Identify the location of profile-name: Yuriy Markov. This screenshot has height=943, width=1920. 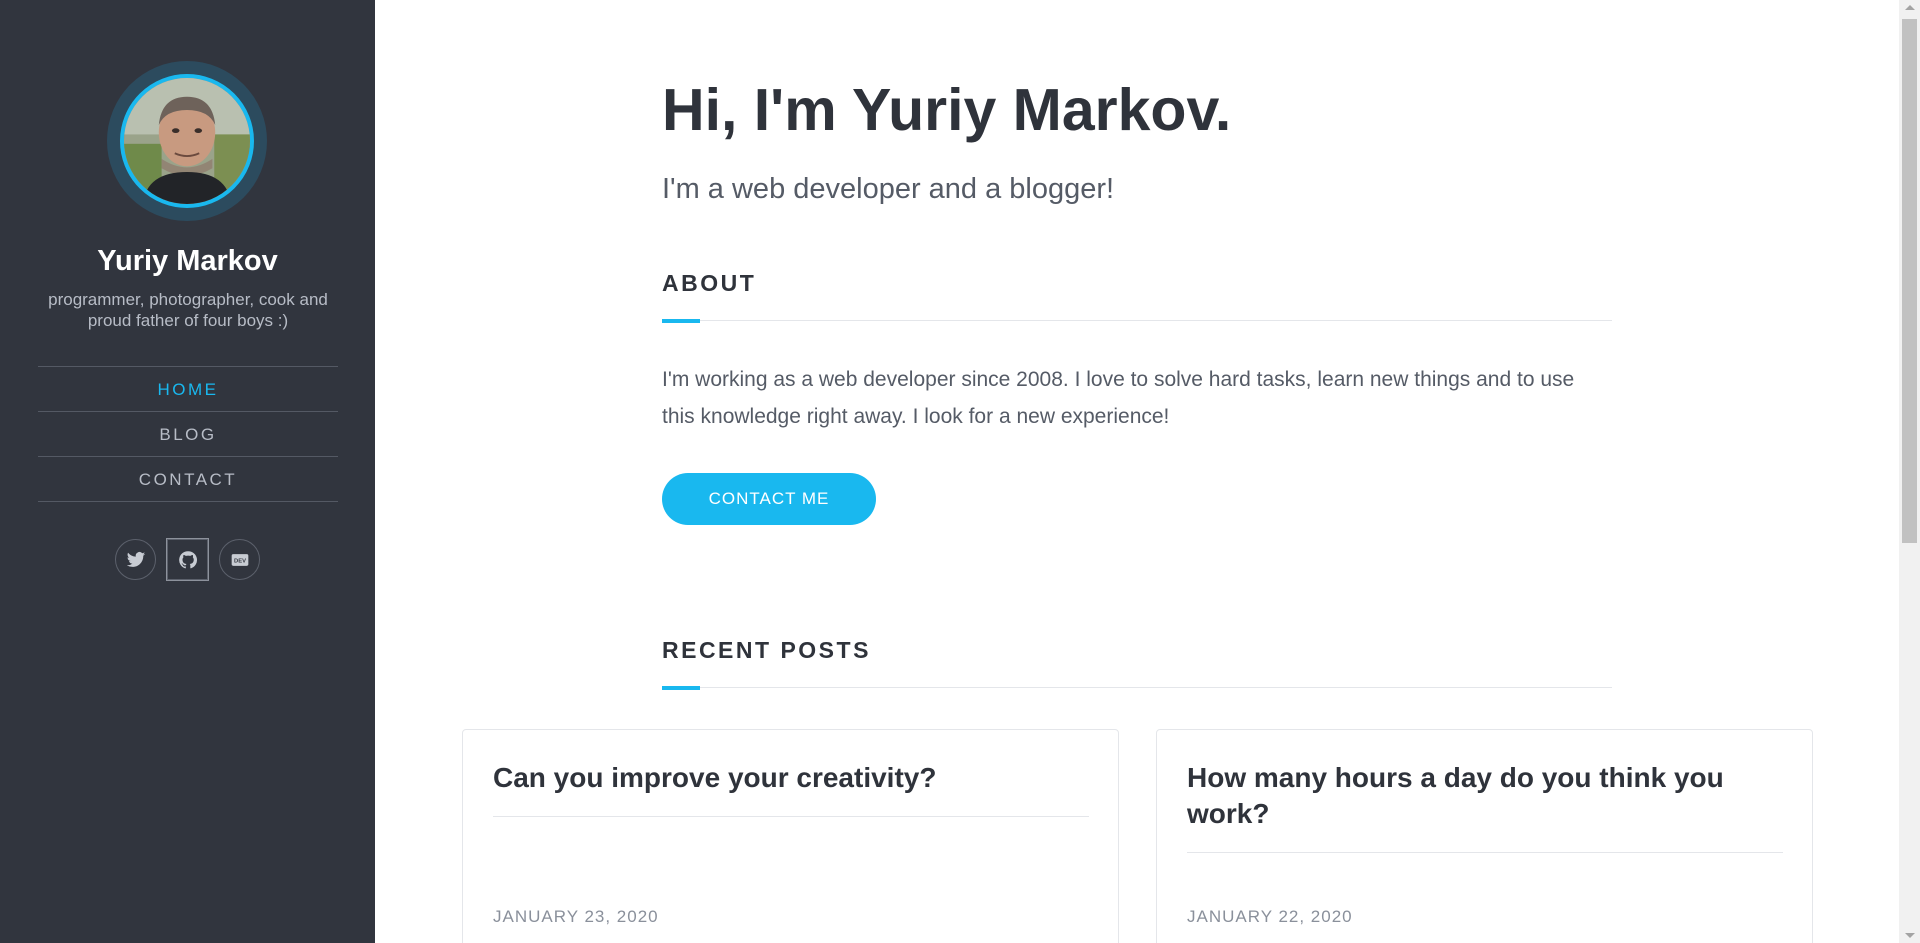
(187, 261).